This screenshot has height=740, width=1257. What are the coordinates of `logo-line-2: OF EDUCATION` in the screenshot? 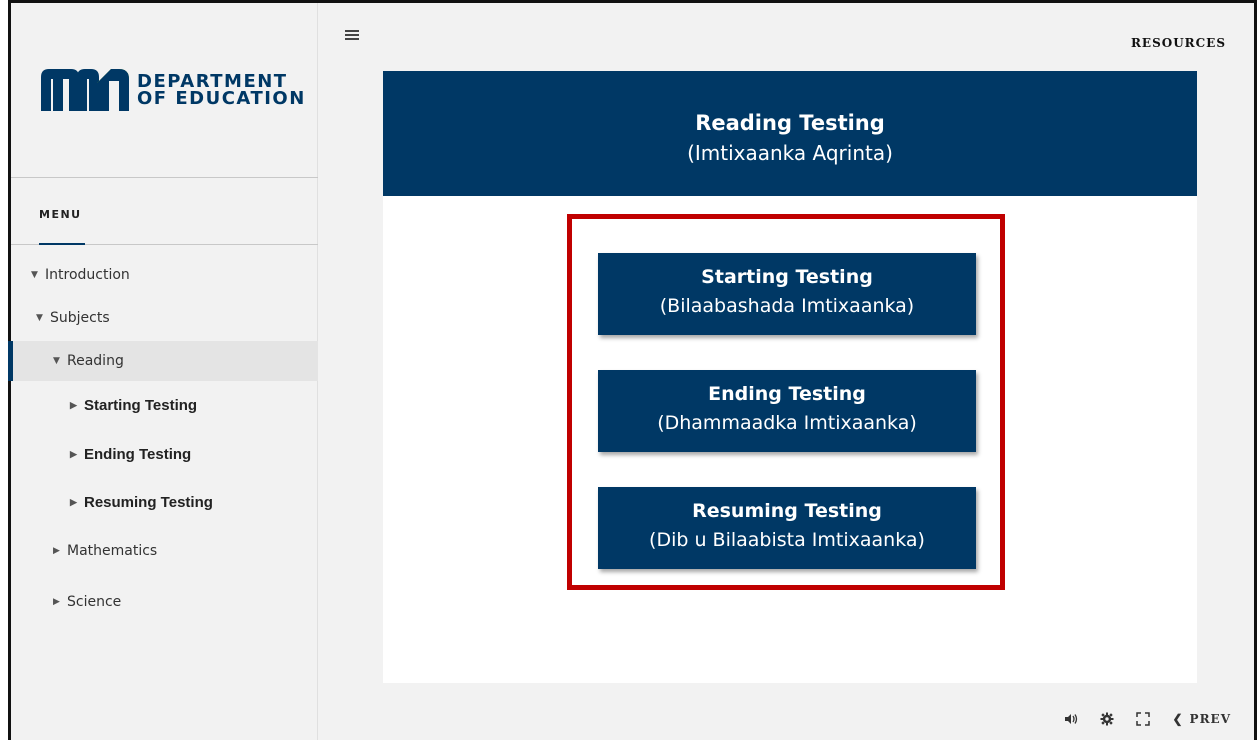 It's located at (221, 98).